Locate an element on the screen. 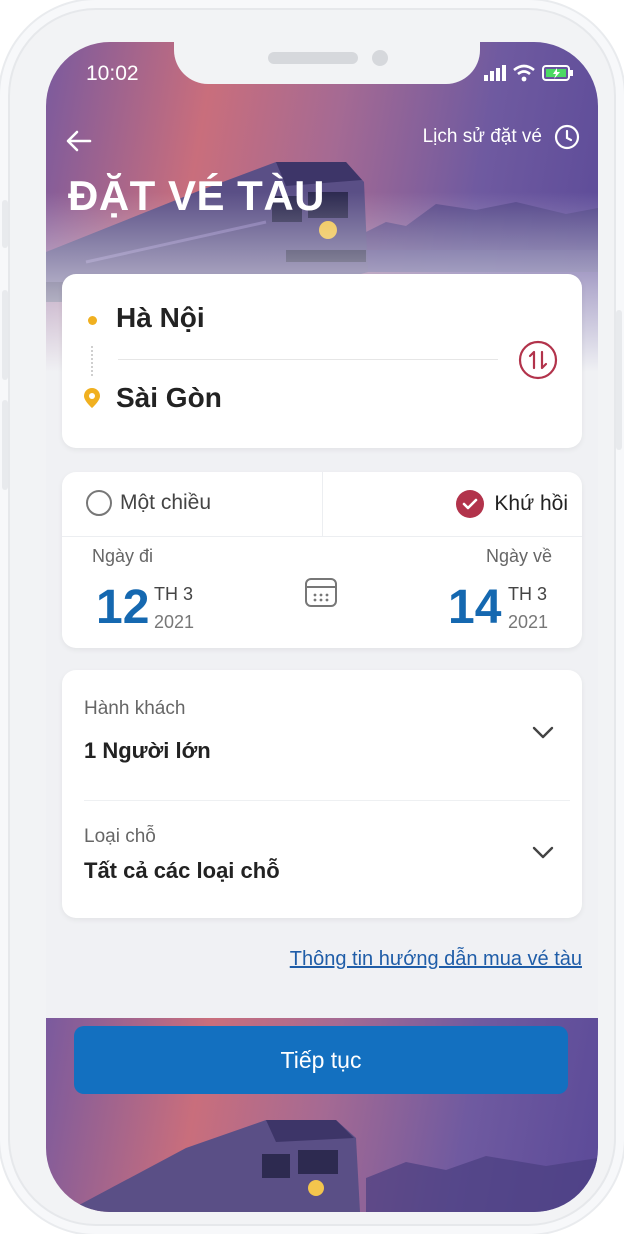 The width and height of the screenshot is (624, 1234). continue-button: Tiếp tục is located at coordinates (321, 1060).